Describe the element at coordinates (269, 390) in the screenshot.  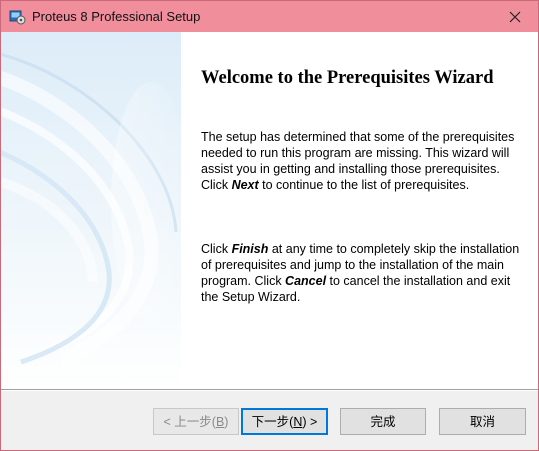
I see `button-bar-divider-highlight` at that location.